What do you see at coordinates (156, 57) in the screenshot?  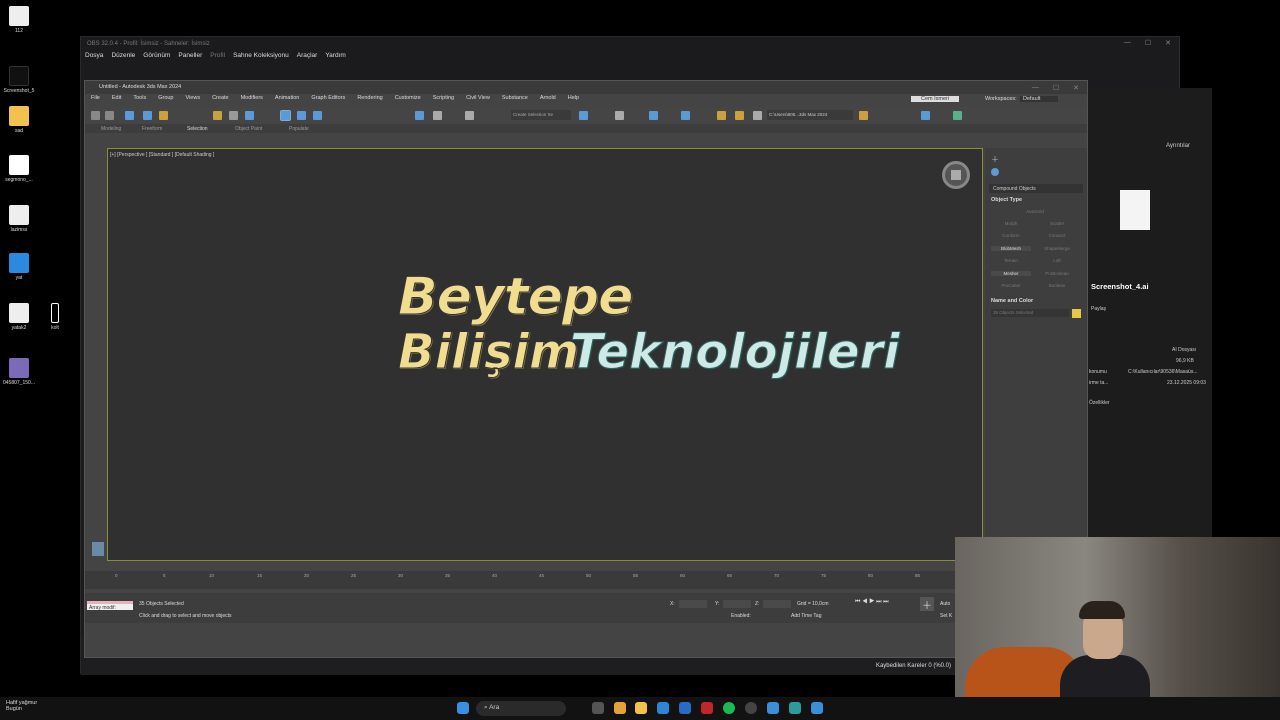 I see `obs-menu-view: Görünüm` at bounding box center [156, 57].